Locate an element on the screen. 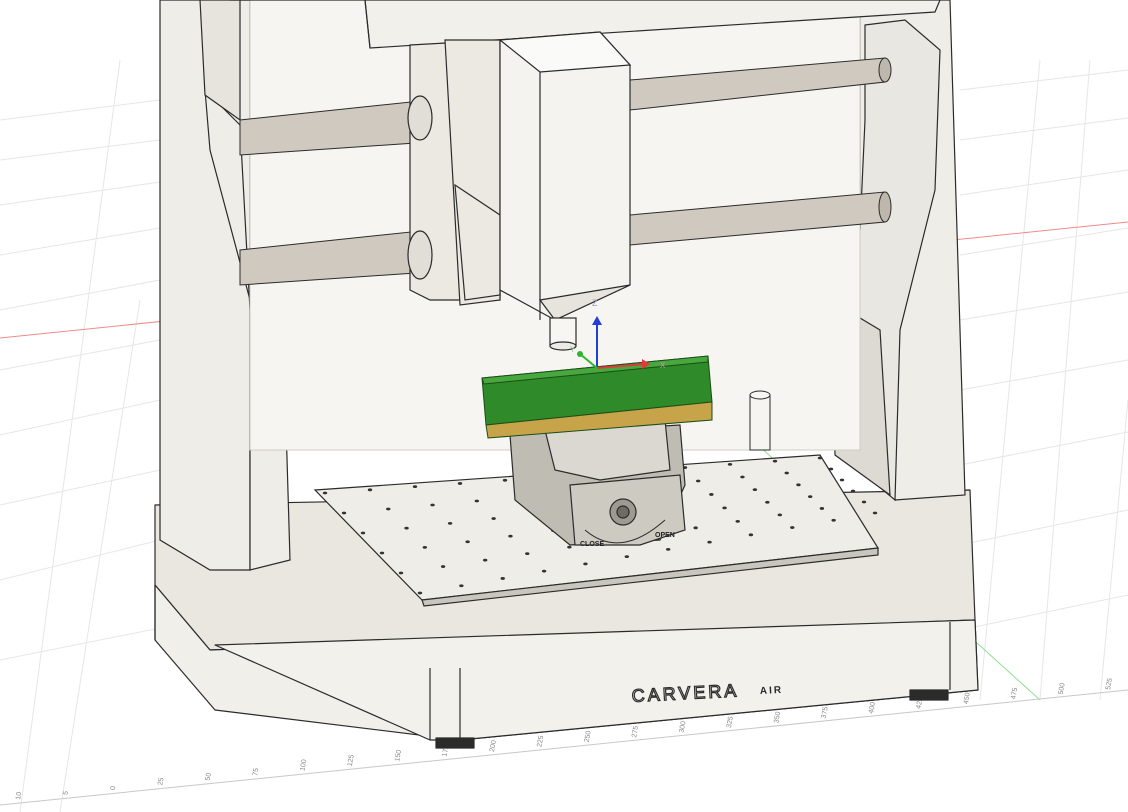 The image size is (1128, 812). vise-close-label: CLOSE is located at coordinates (592, 544).